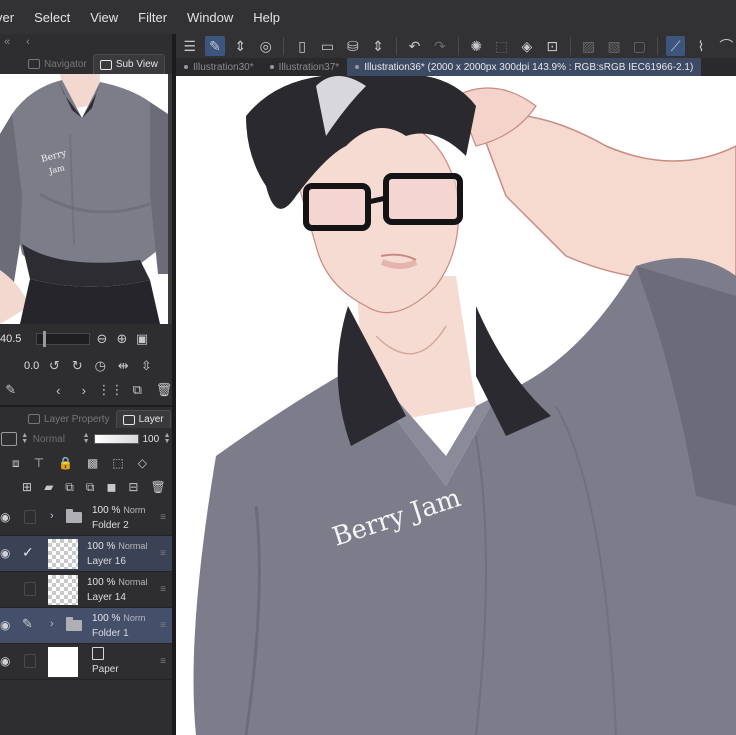 This screenshot has width=736, height=735. I want to click on blending-mode-icon, so click(9, 439).